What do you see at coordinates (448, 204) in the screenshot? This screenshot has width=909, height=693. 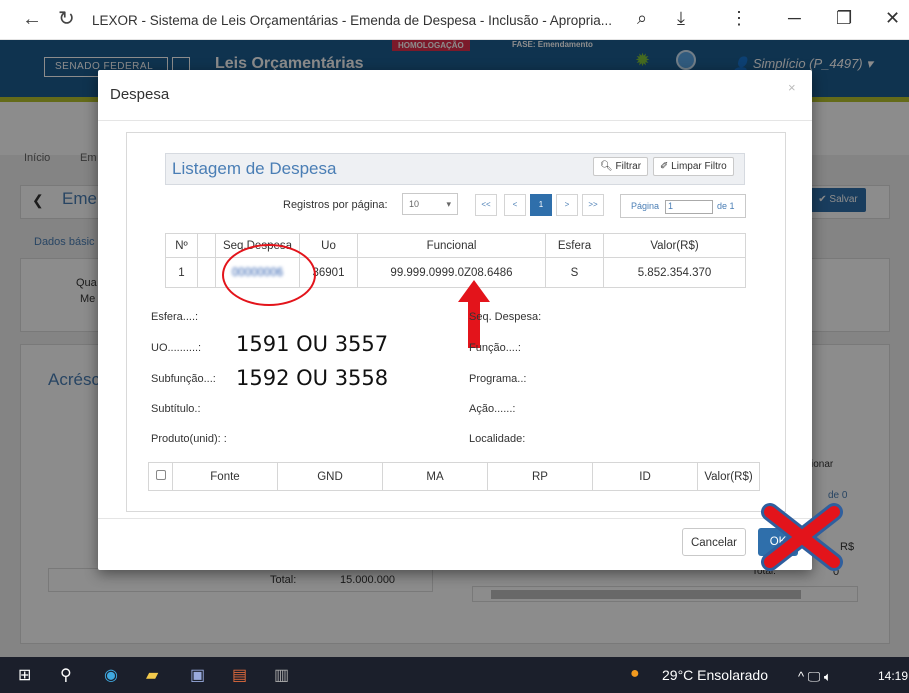 I see `chevron-down-icon: ▾` at bounding box center [448, 204].